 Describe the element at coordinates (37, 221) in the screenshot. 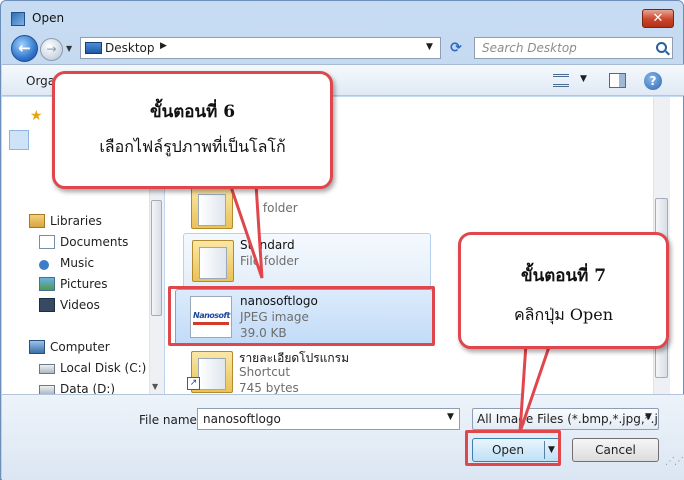

I see `library-icon` at that location.